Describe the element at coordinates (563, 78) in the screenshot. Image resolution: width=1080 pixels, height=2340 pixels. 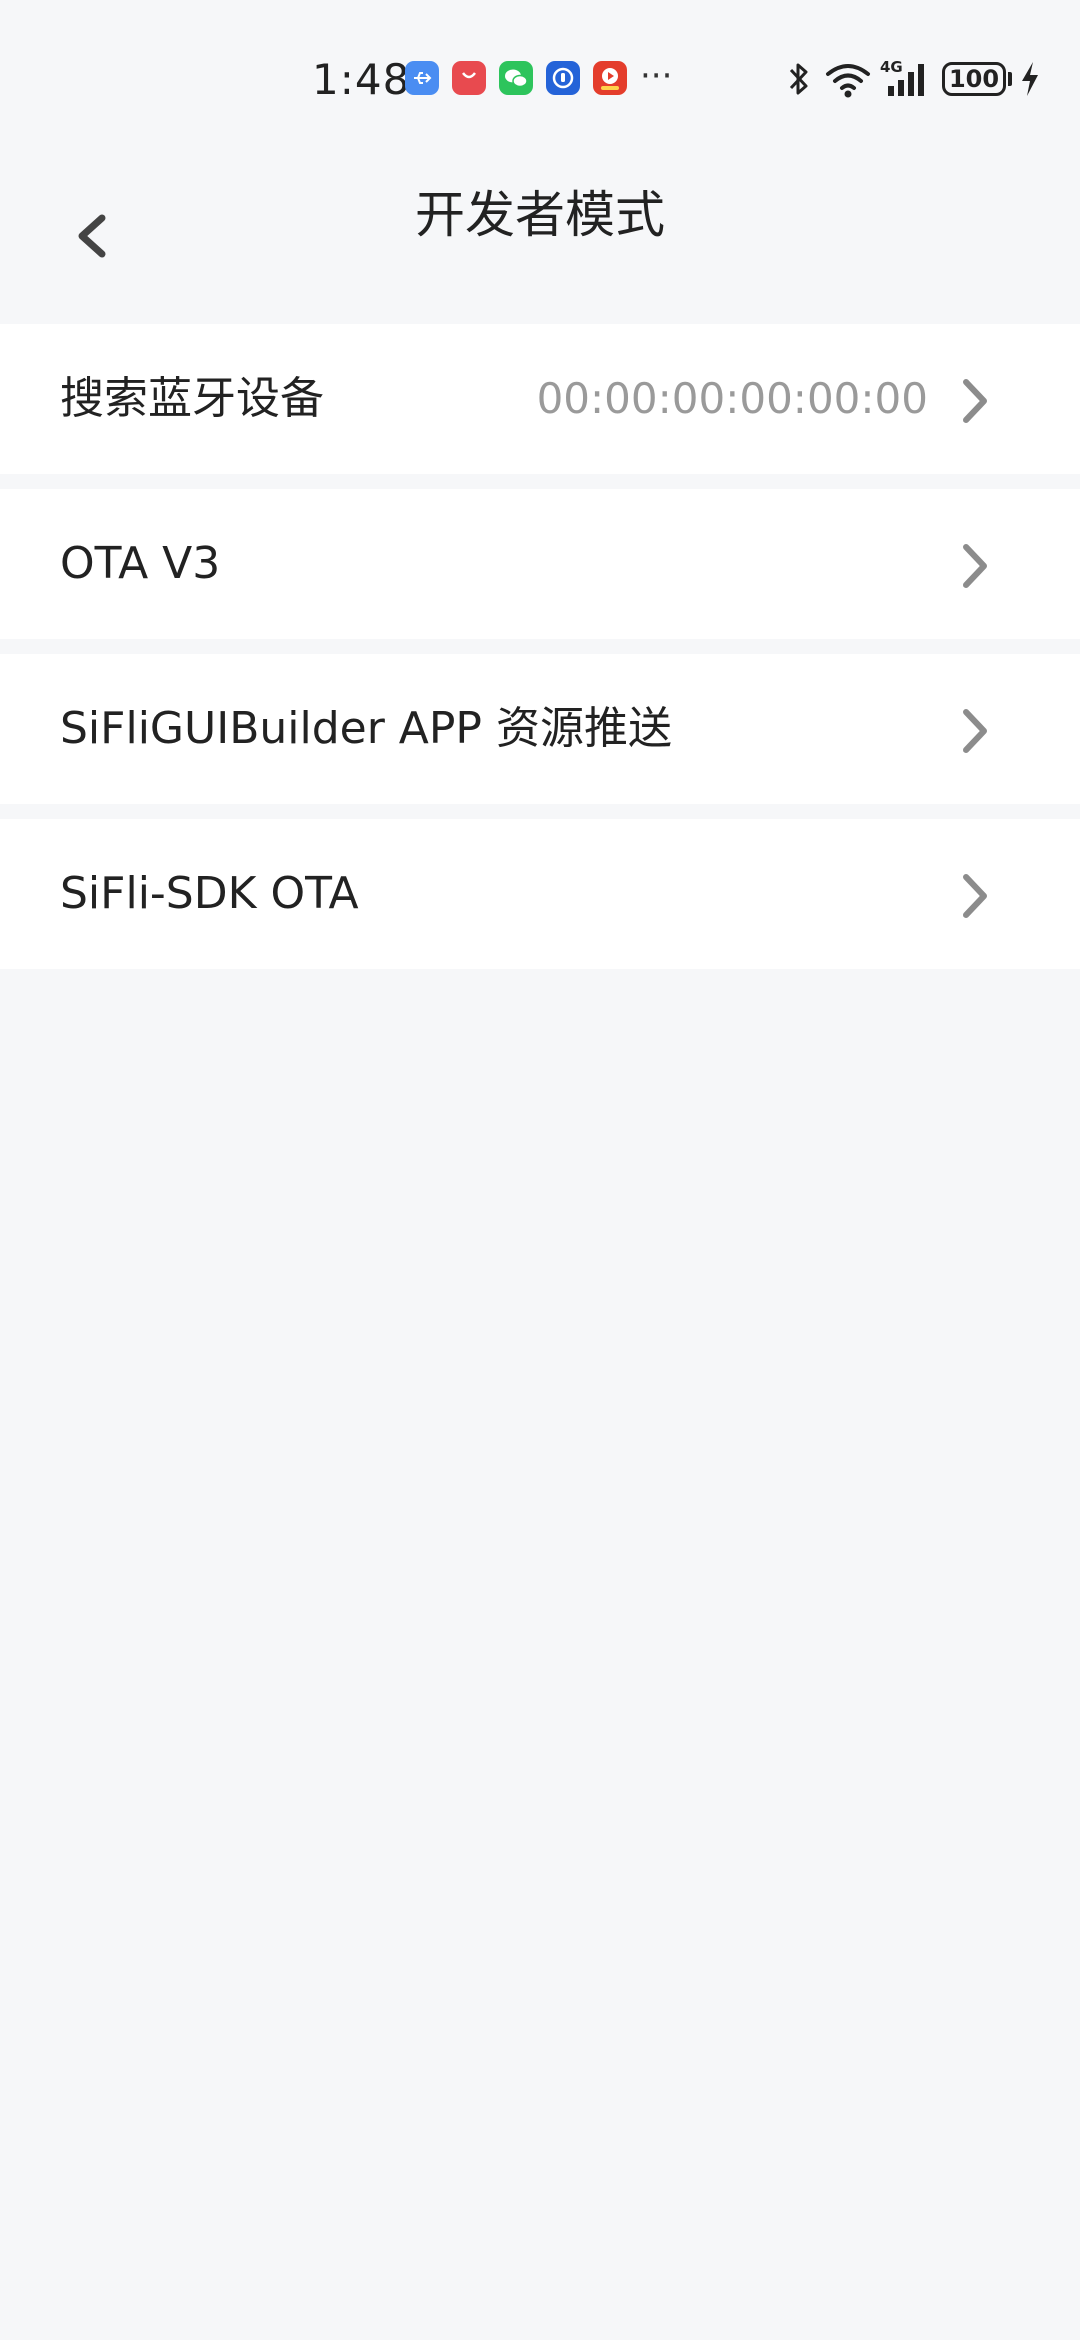
I see `blue-app-icon` at that location.